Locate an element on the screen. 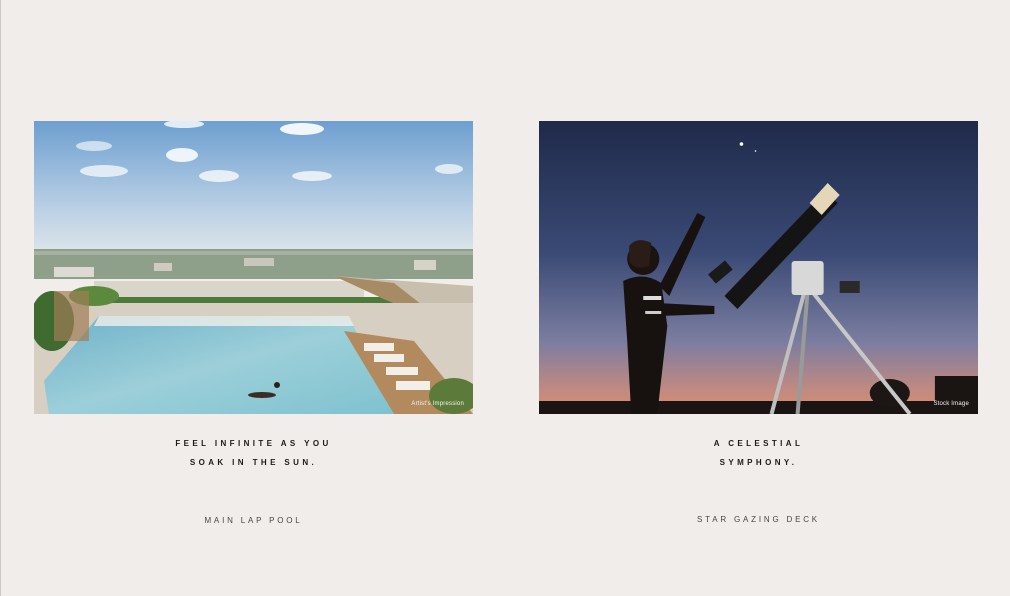 Image resolution: width=1010 pixels, height=596 pixels. image-credit-left: Artist's Impression is located at coordinates (437, 404).